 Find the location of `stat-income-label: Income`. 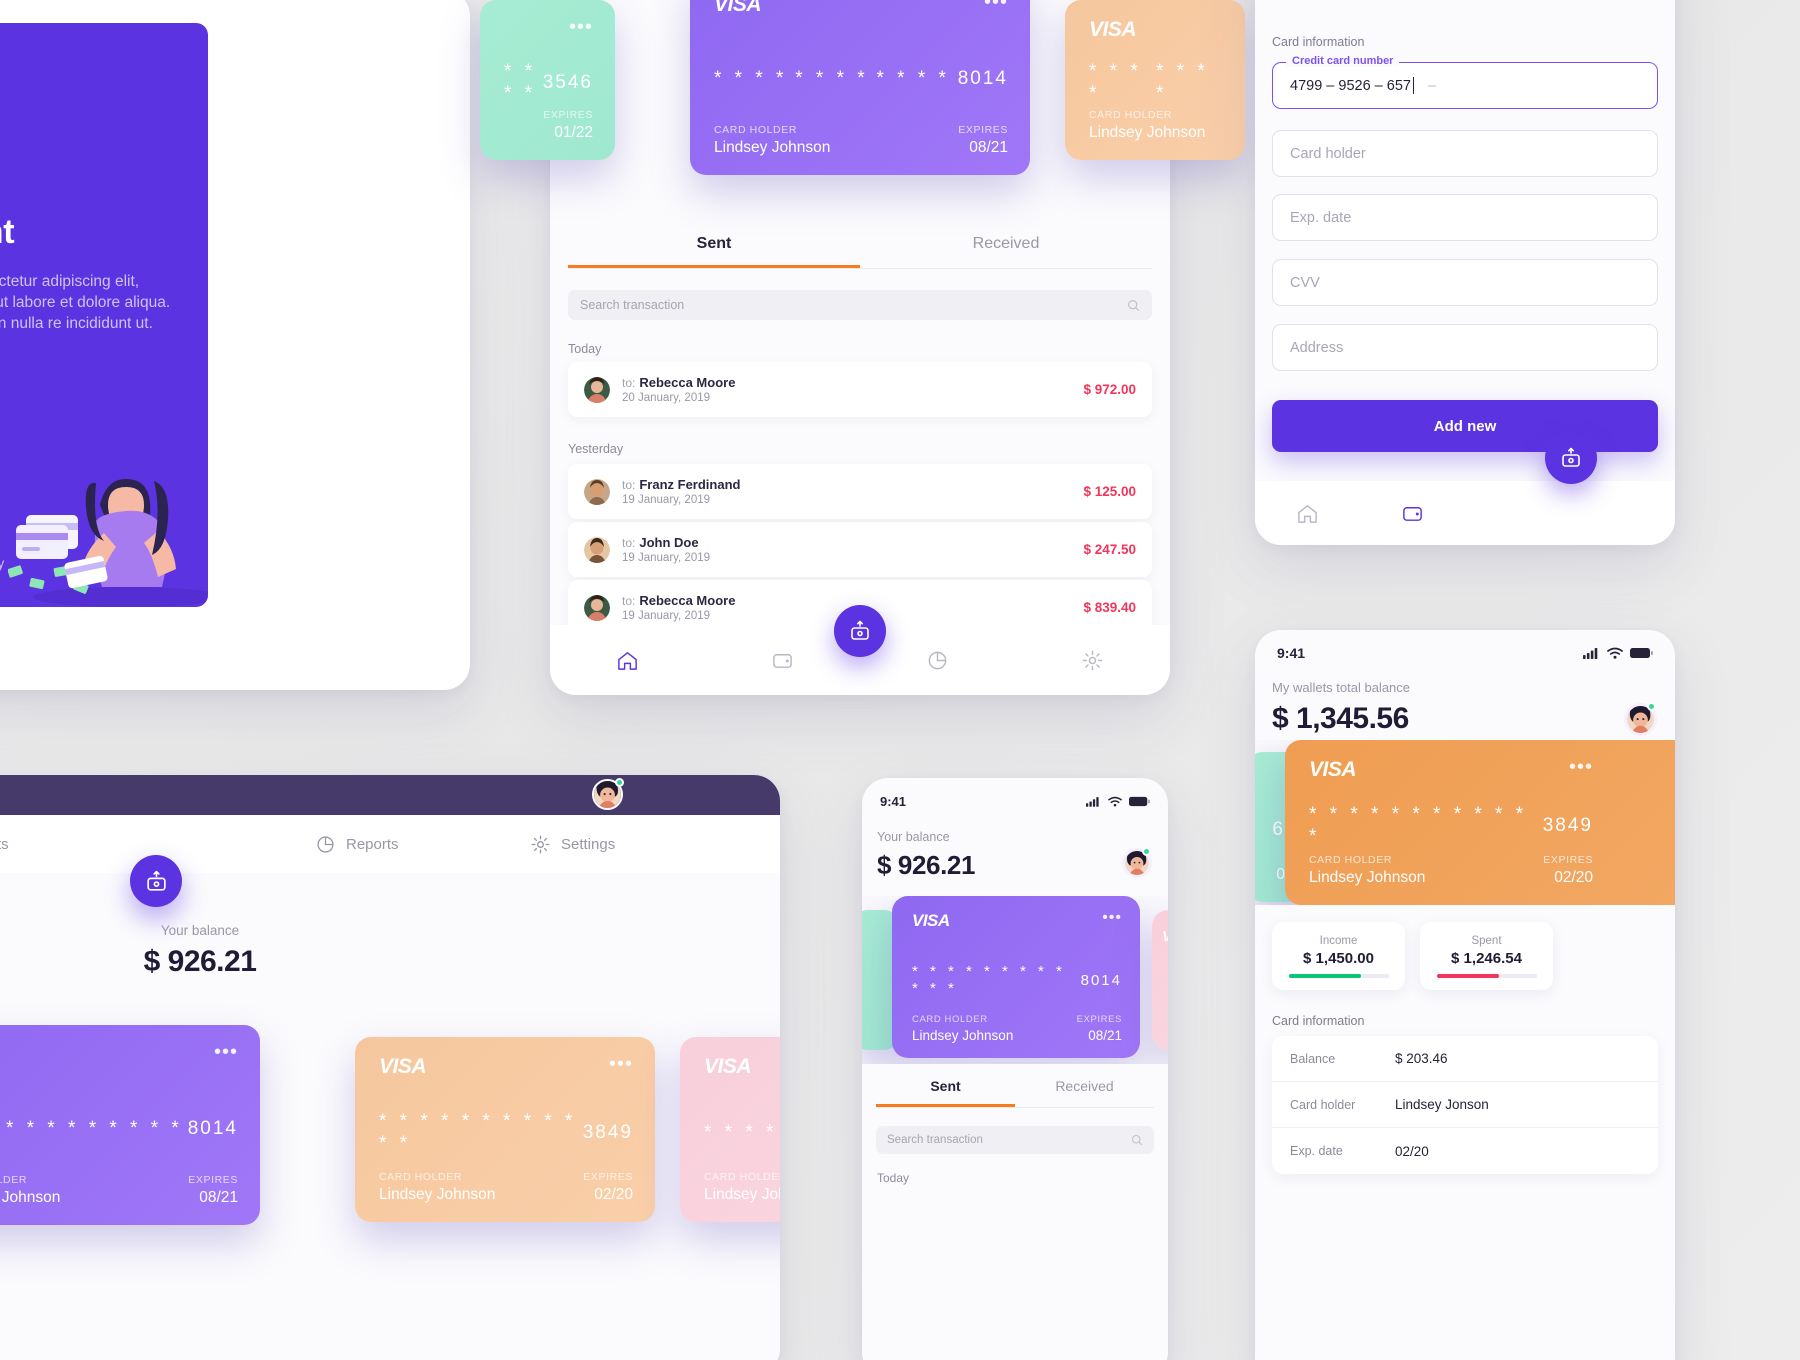

stat-income-label: Income is located at coordinates (1338, 940).